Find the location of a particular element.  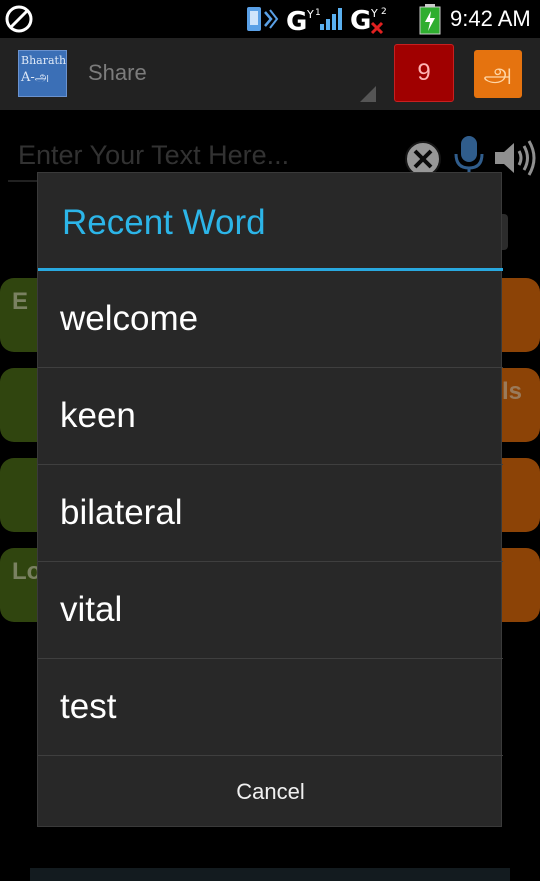

battery-charging-icon is located at coordinates (430, 19).